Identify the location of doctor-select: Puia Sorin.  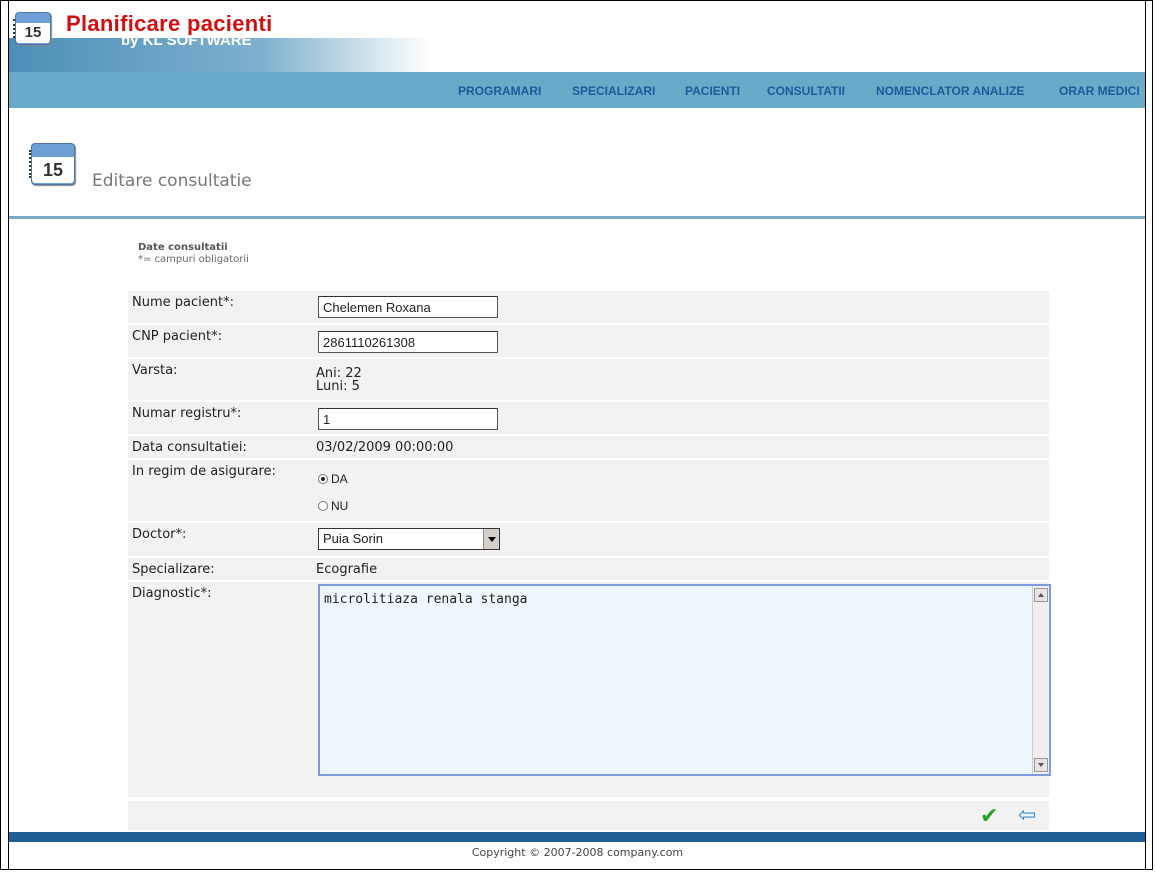
(409, 539).